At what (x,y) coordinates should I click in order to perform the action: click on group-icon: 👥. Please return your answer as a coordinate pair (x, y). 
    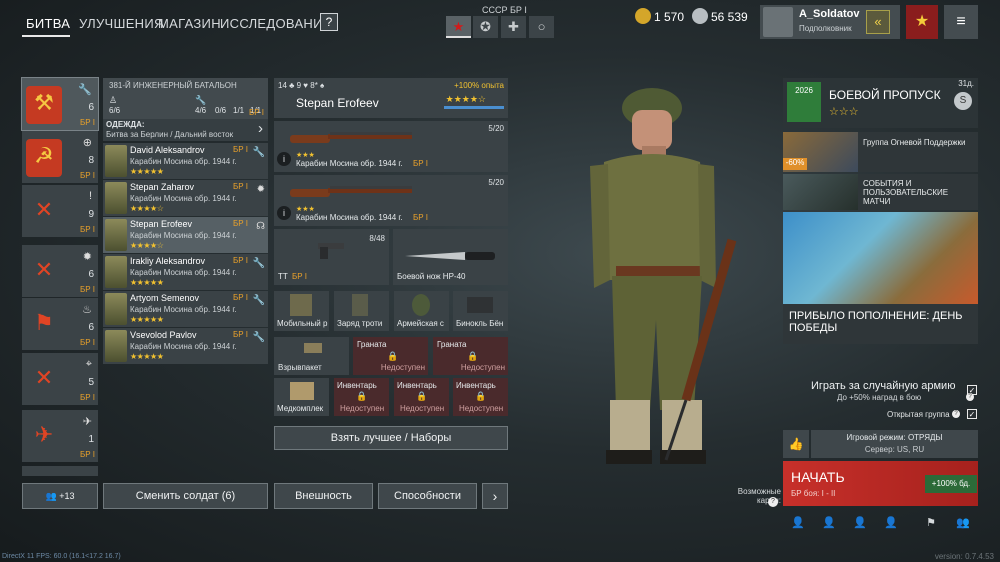
    Looking at the image, I should click on (963, 526).